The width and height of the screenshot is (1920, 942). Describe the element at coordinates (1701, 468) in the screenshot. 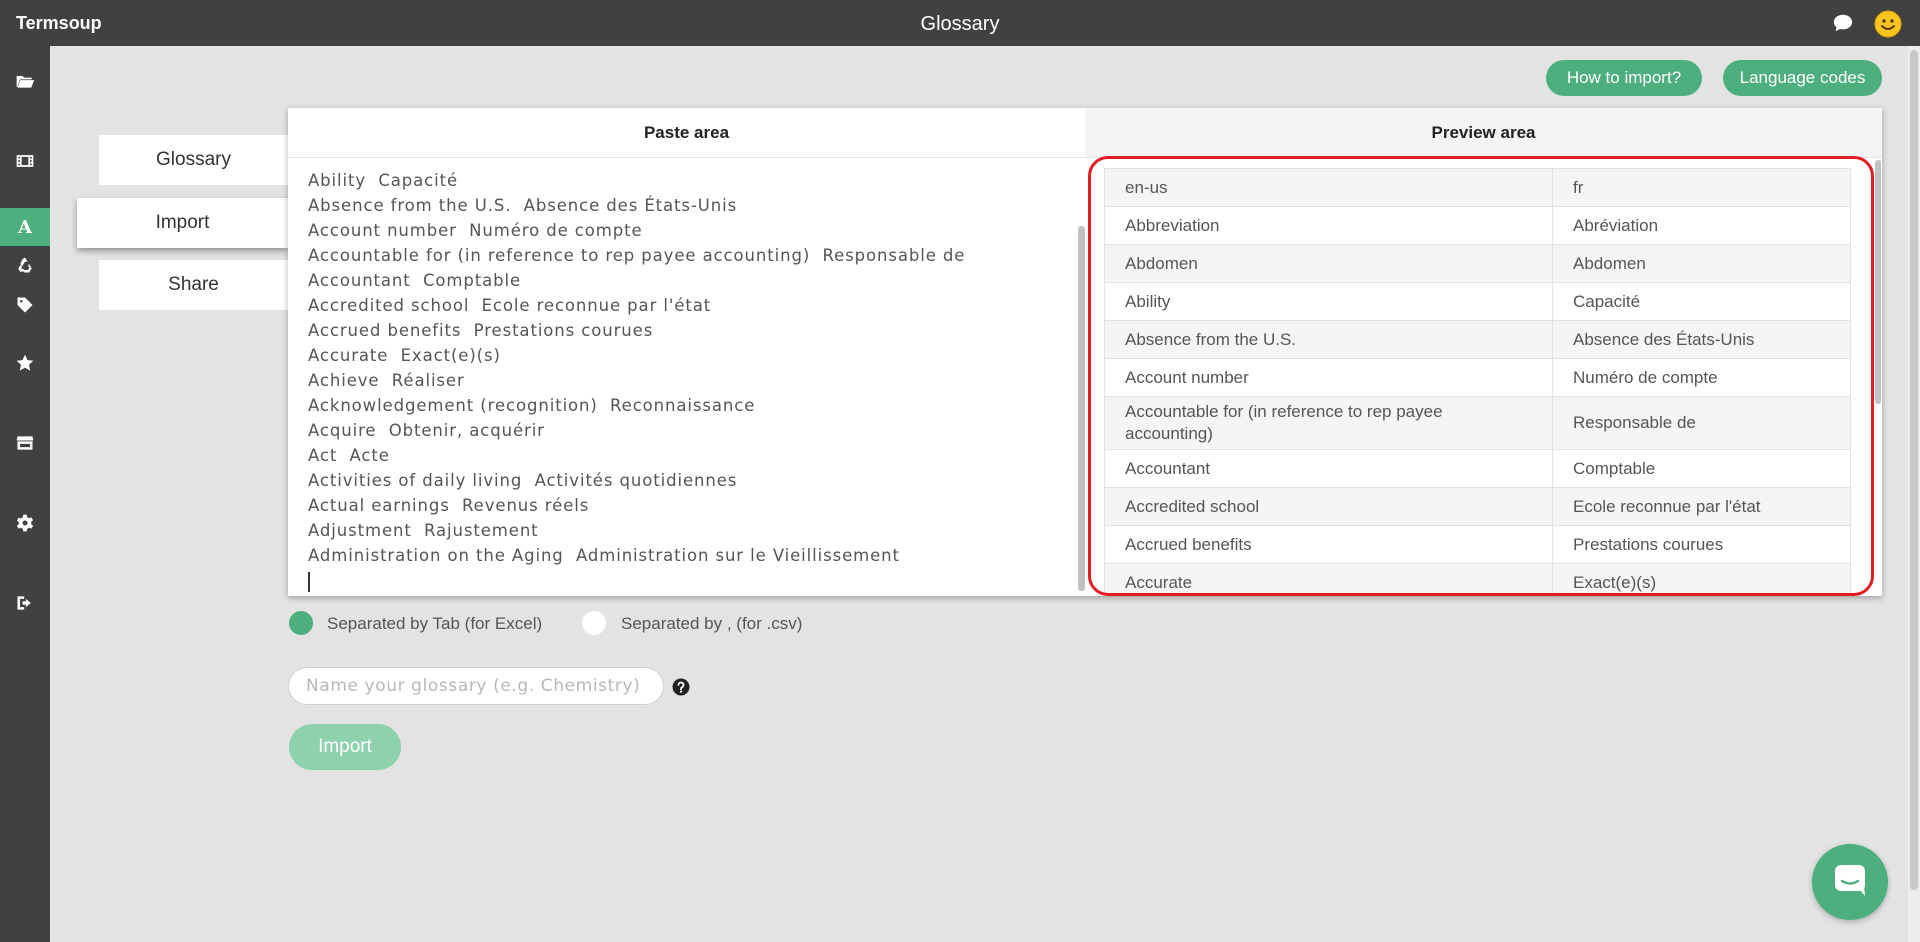

I see `preview-cell-target: Comptable` at that location.